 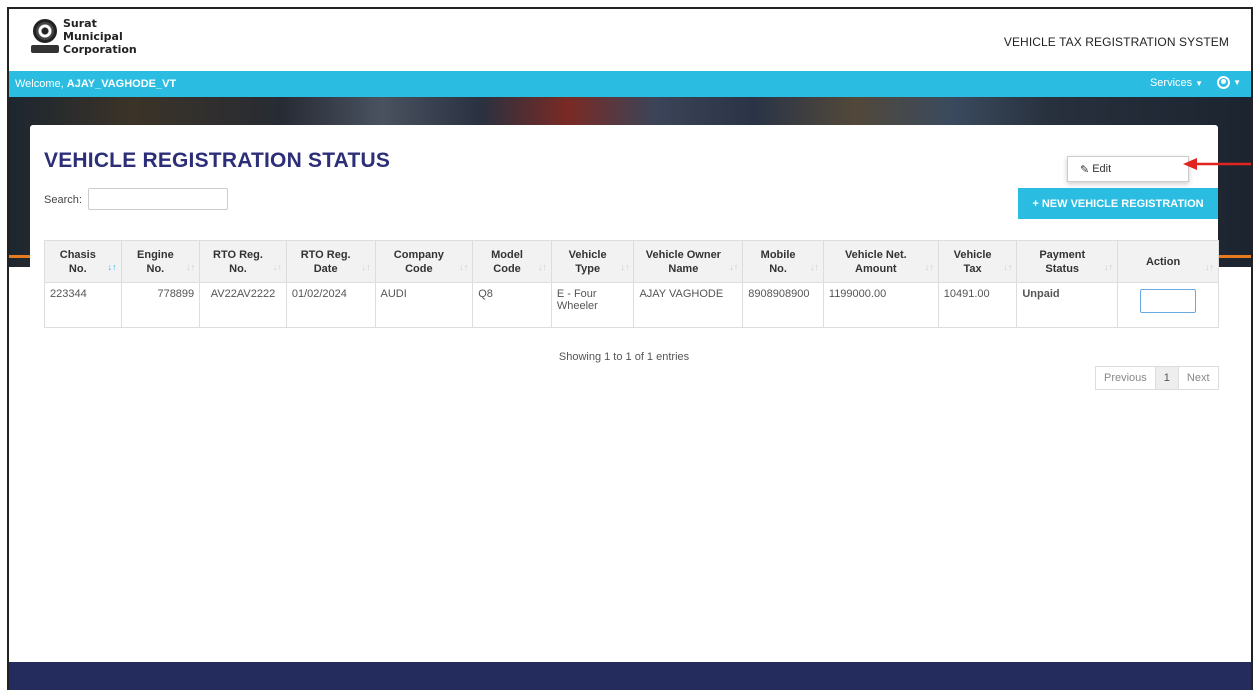 I want to click on smc-logo: Surat Municipal Corporation, so click(x=84, y=37).